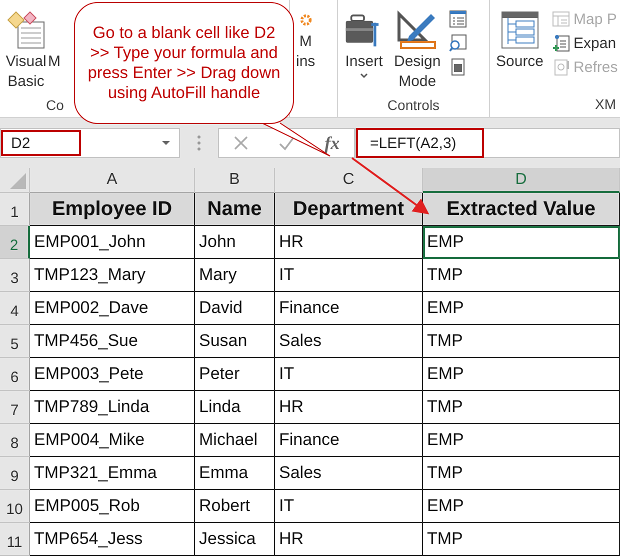 The width and height of the screenshot is (620, 559). Describe the element at coordinates (15, 341) in the screenshot. I see `row-header: 5` at that location.